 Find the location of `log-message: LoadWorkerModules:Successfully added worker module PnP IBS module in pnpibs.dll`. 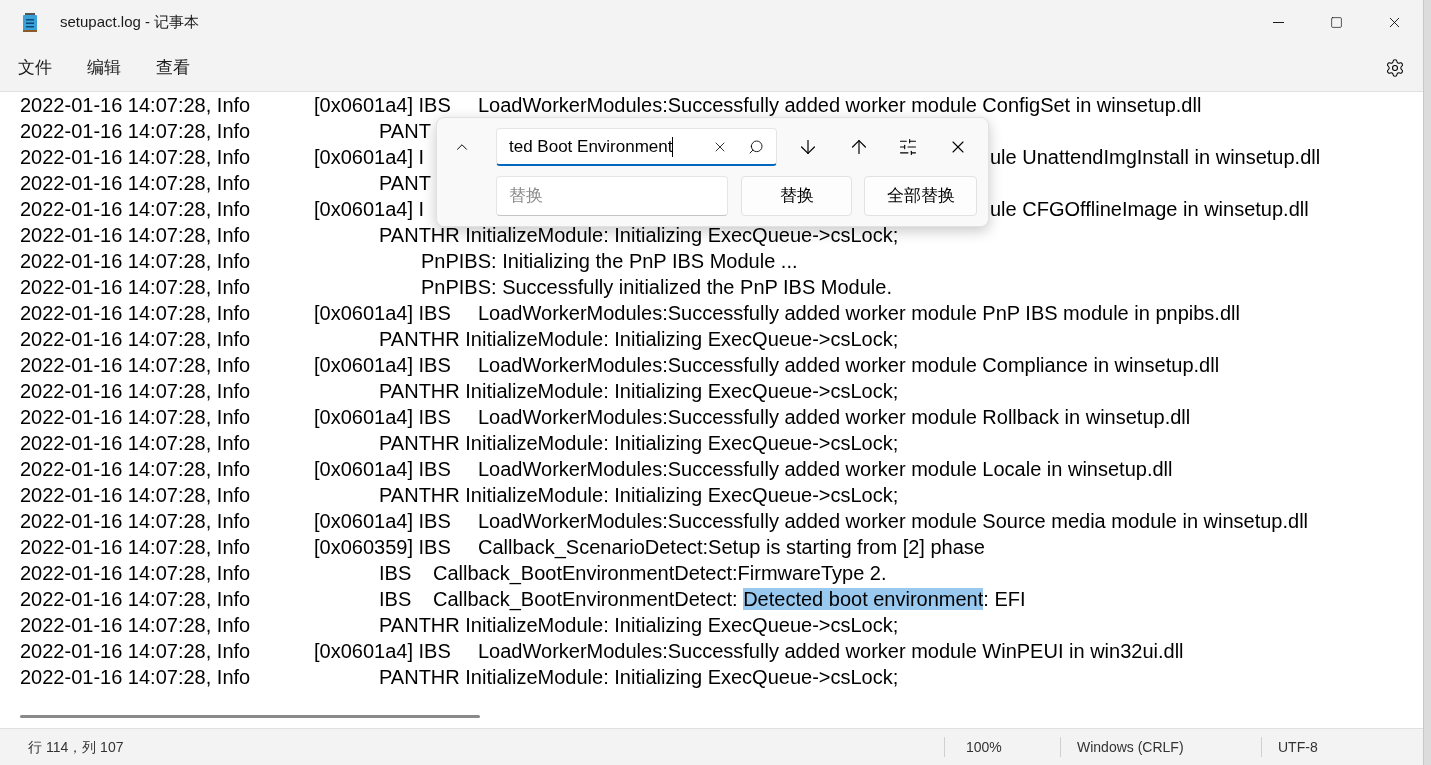

log-message: LoadWorkerModules:Successfully added worker module PnP IBS module in pnpibs.dll is located at coordinates (859, 313).